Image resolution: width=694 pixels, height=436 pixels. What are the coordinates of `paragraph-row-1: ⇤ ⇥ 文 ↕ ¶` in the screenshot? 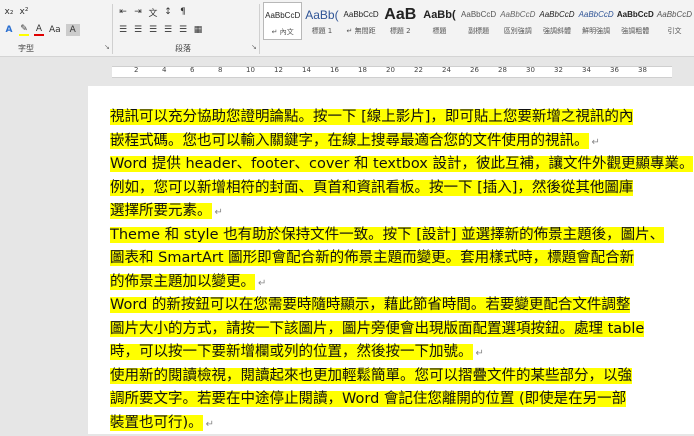 It's located at (153, 12).